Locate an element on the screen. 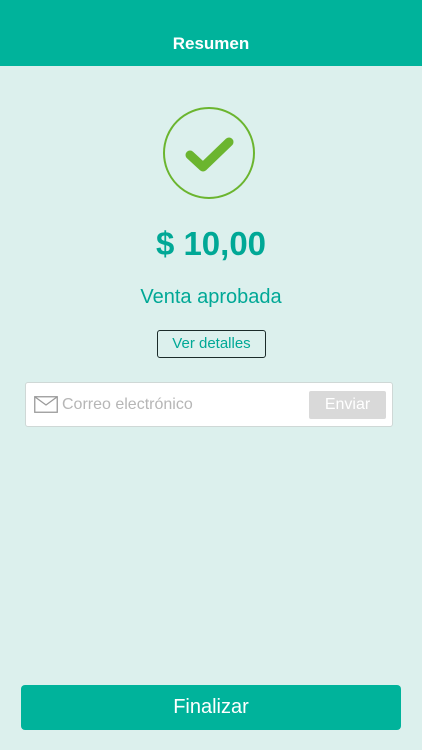 This screenshot has height=750, width=422. top-header: Resumen is located at coordinates (211, 33).